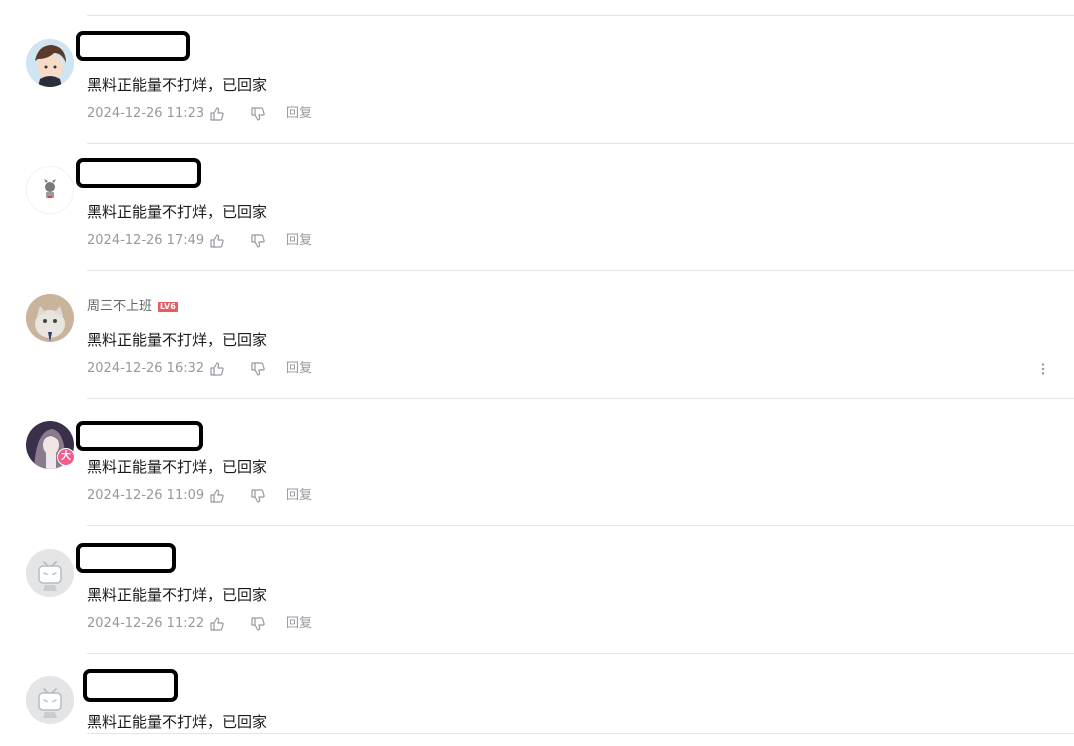 This screenshot has width=1074, height=746. Describe the element at coordinates (146, 240) in the screenshot. I see `comment-time: 2024-12-26 17:49` at that location.